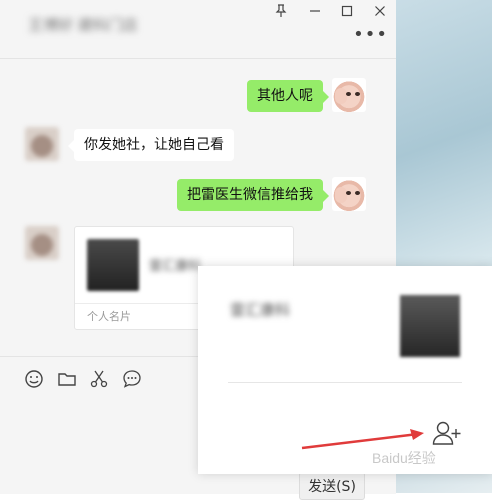 The width and height of the screenshot is (492, 500). I want to click on chat-history-icon, so click(133, 380).